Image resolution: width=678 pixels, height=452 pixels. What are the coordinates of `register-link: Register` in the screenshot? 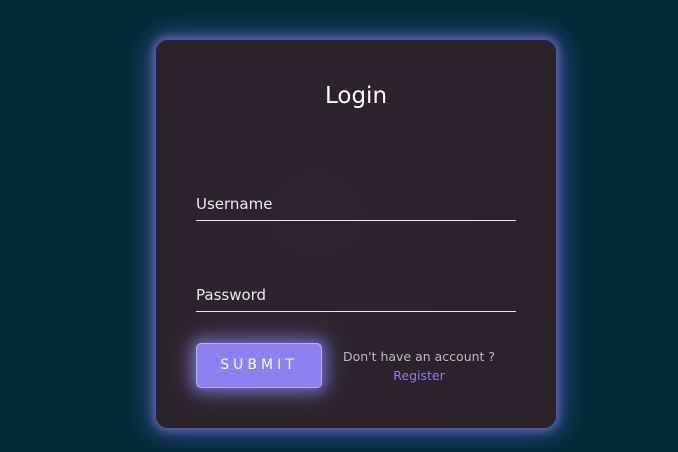 It's located at (419, 375).